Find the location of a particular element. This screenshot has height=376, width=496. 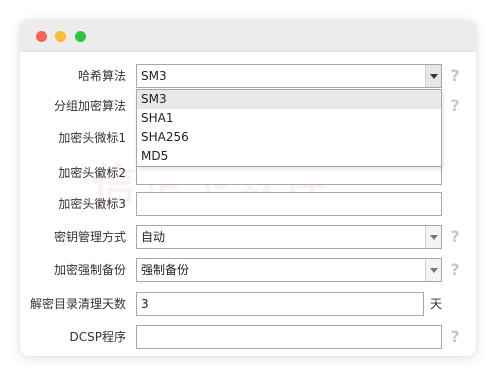

header-mark3-input is located at coordinates (289, 204).